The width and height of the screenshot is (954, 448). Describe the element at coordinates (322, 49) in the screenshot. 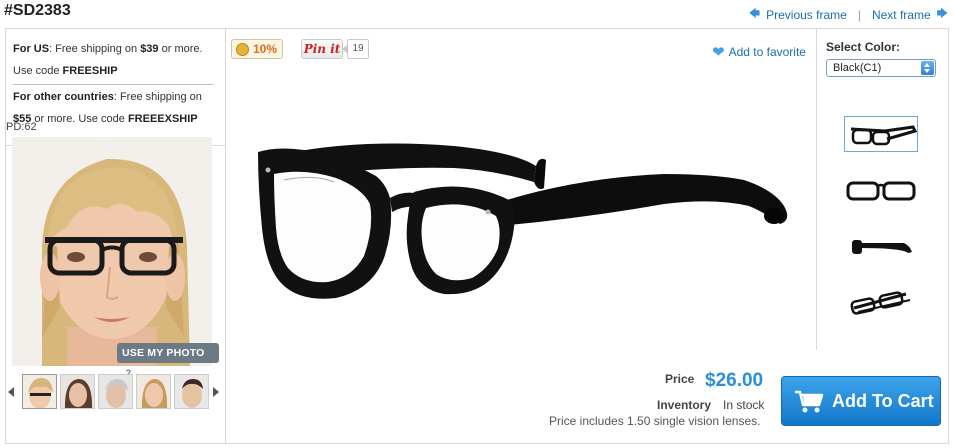

I see `pin-it-button: Pin it` at that location.